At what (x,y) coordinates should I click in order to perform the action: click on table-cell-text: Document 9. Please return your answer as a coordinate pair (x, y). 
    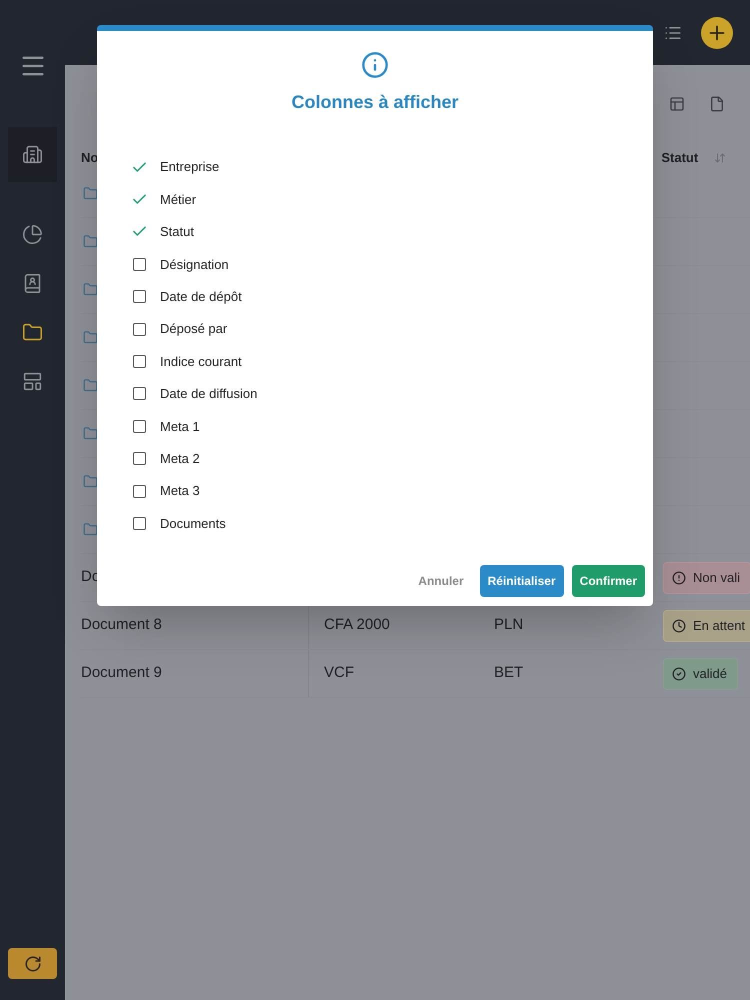
    Looking at the image, I should click on (121, 673).